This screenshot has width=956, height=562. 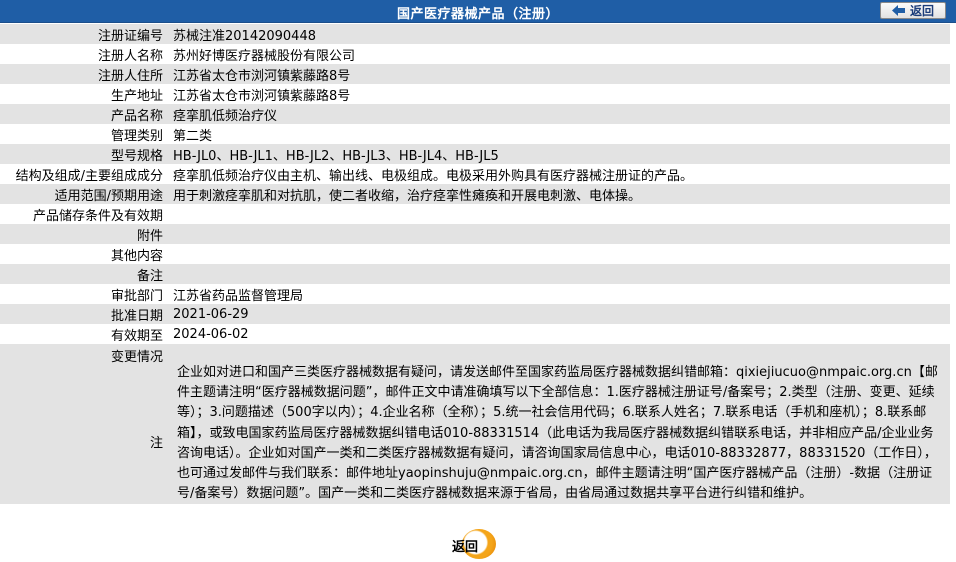 I want to click on table-row: 产品名称 痉挛肌低频治疗仪, so click(x=475, y=114).